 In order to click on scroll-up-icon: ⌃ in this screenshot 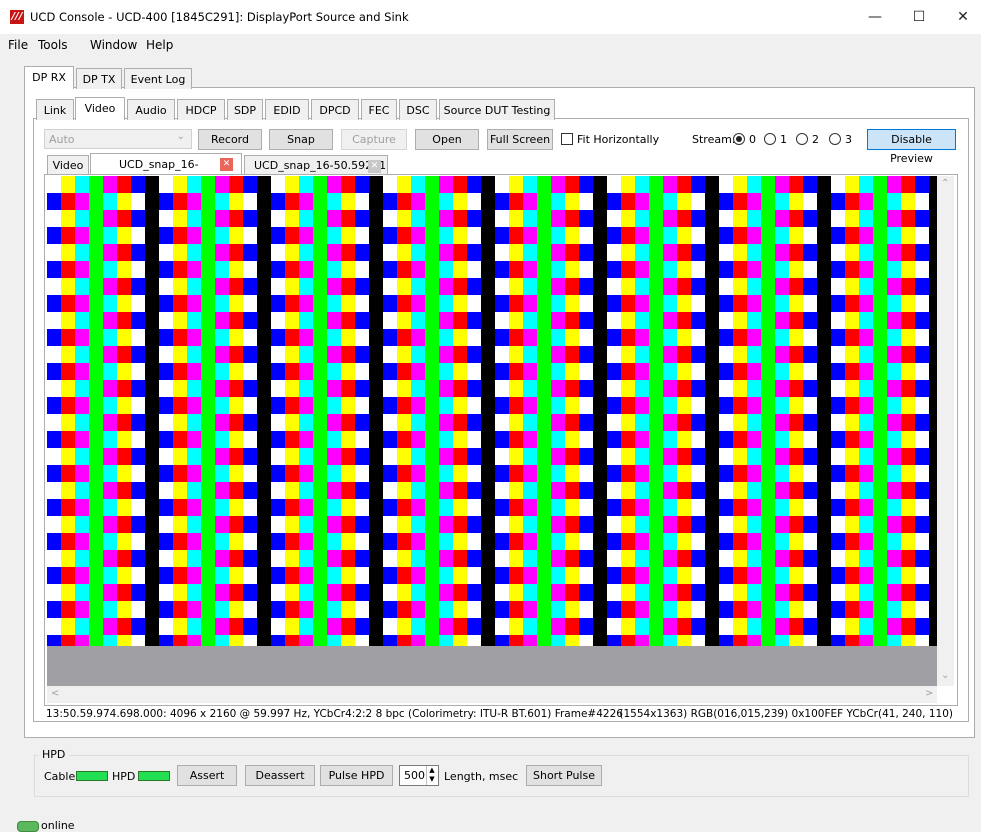, I will do `click(945, 183)`.